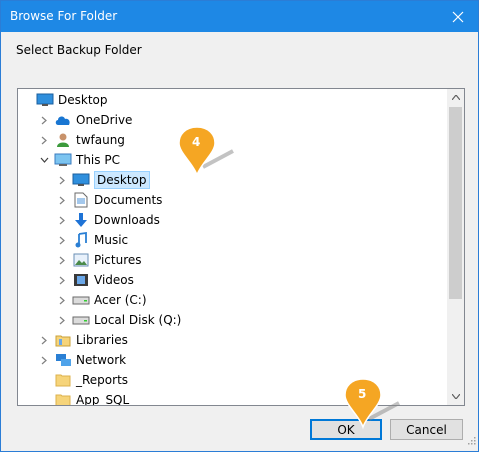  Describe the element at coordinates (81, 220) in the screenshot. I see `download-icon` at that location.